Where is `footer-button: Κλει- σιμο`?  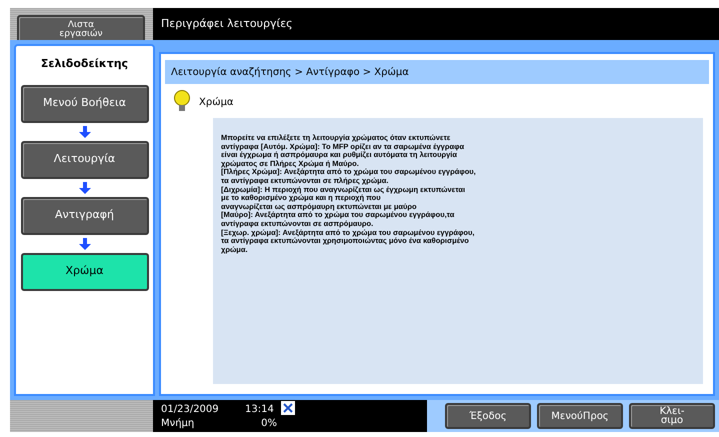
footer-button: Κλει- σιμο is located at coordinates (672, 416).